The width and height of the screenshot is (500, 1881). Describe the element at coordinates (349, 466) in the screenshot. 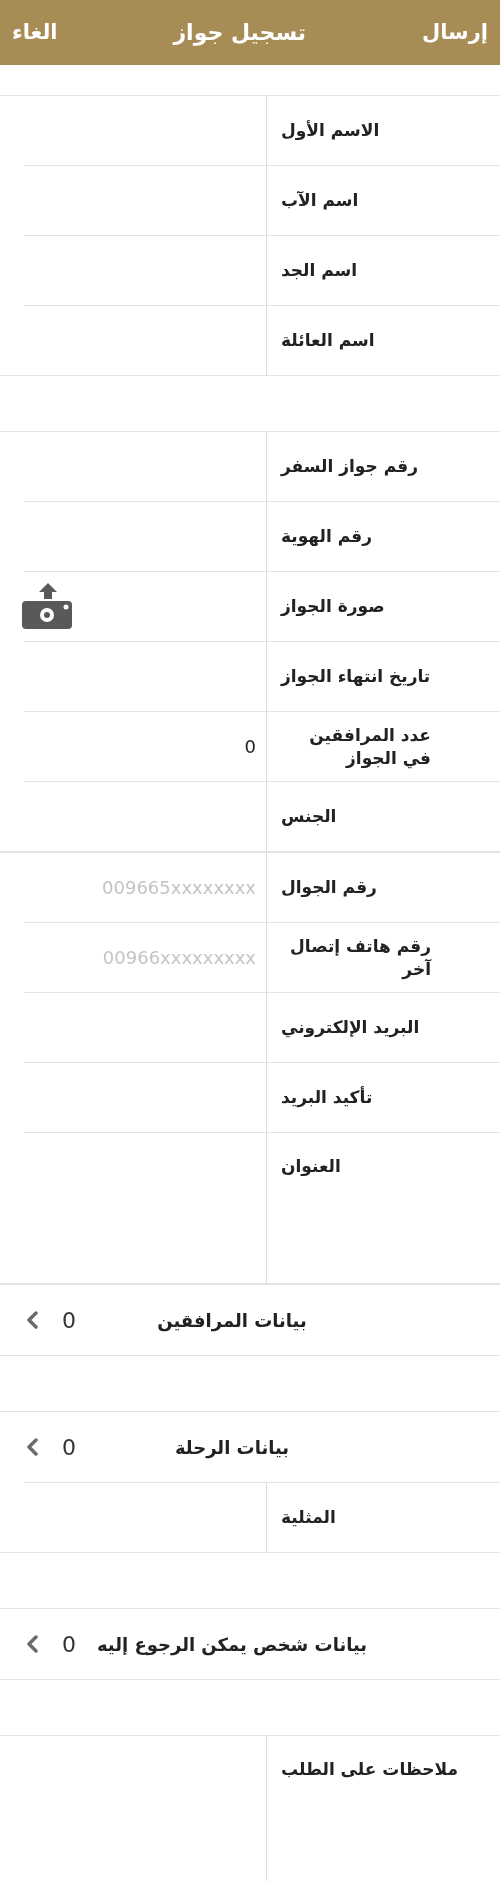

I see `field-label: رقم جواز السفر` at that location.